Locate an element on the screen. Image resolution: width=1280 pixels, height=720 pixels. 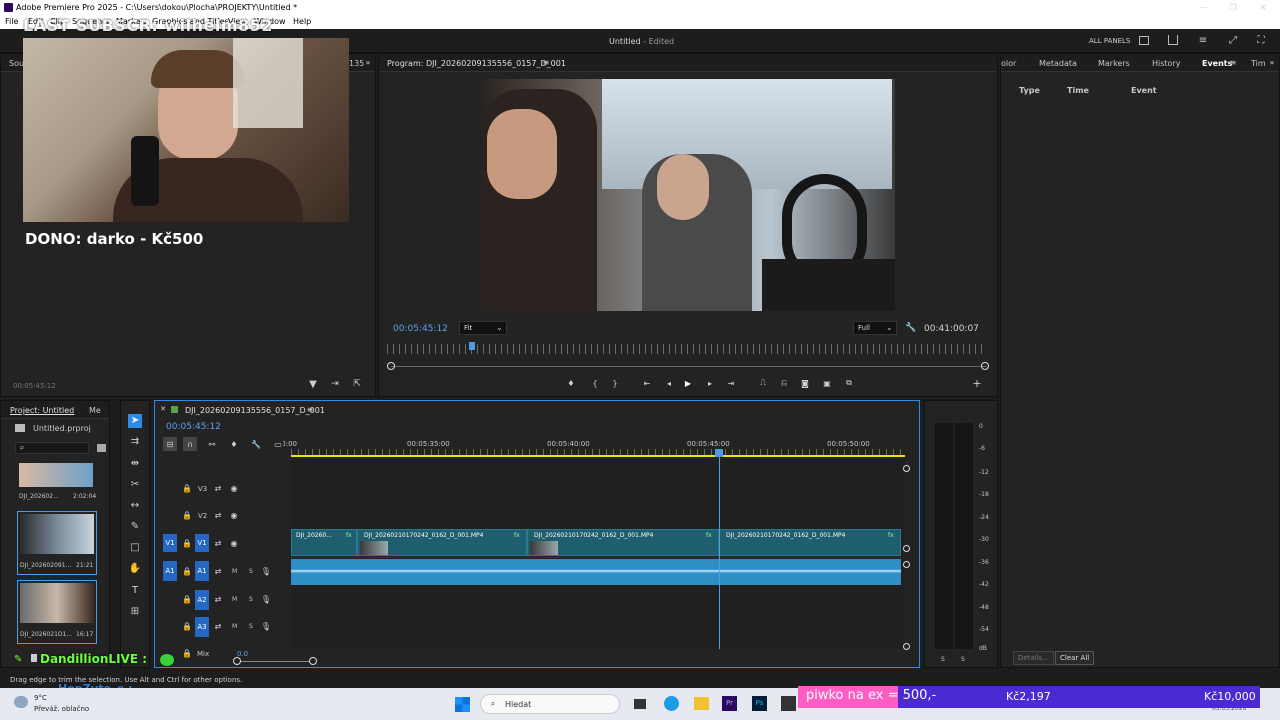
multicam-icon: ⧉ is located at coordinates (849, 383).